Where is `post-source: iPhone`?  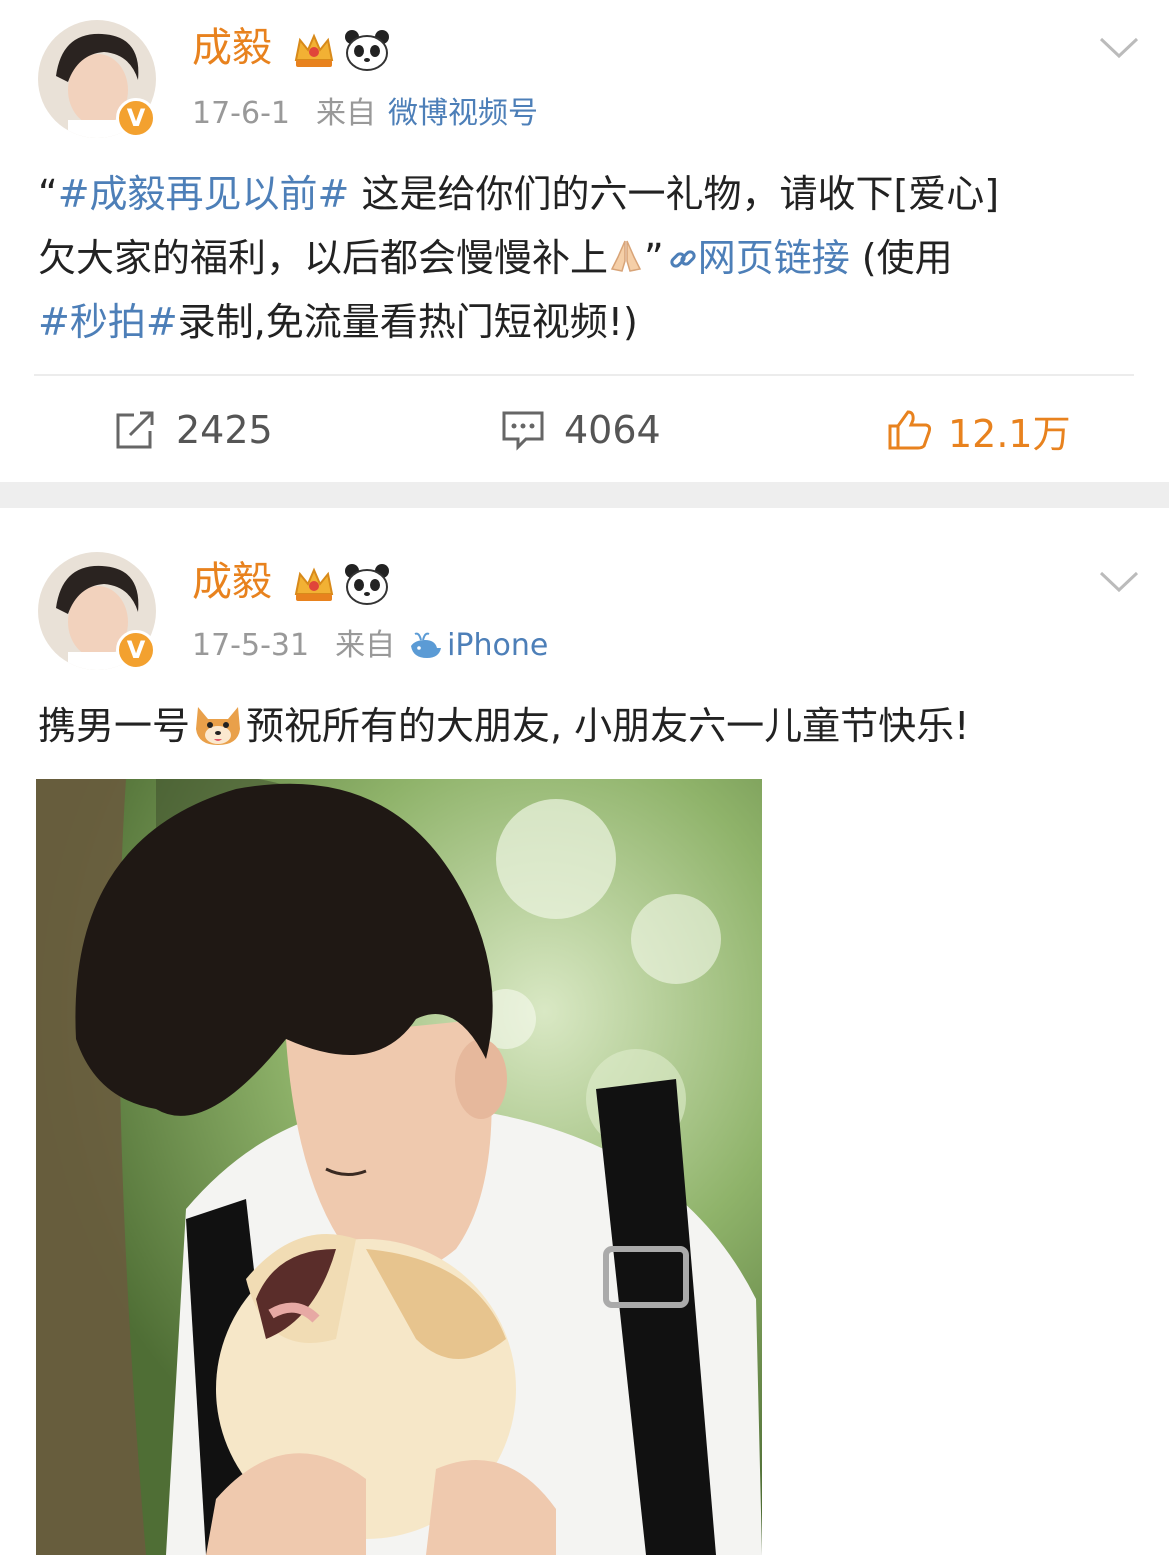 post-source: iPhone is located at coordinates (497, 645).